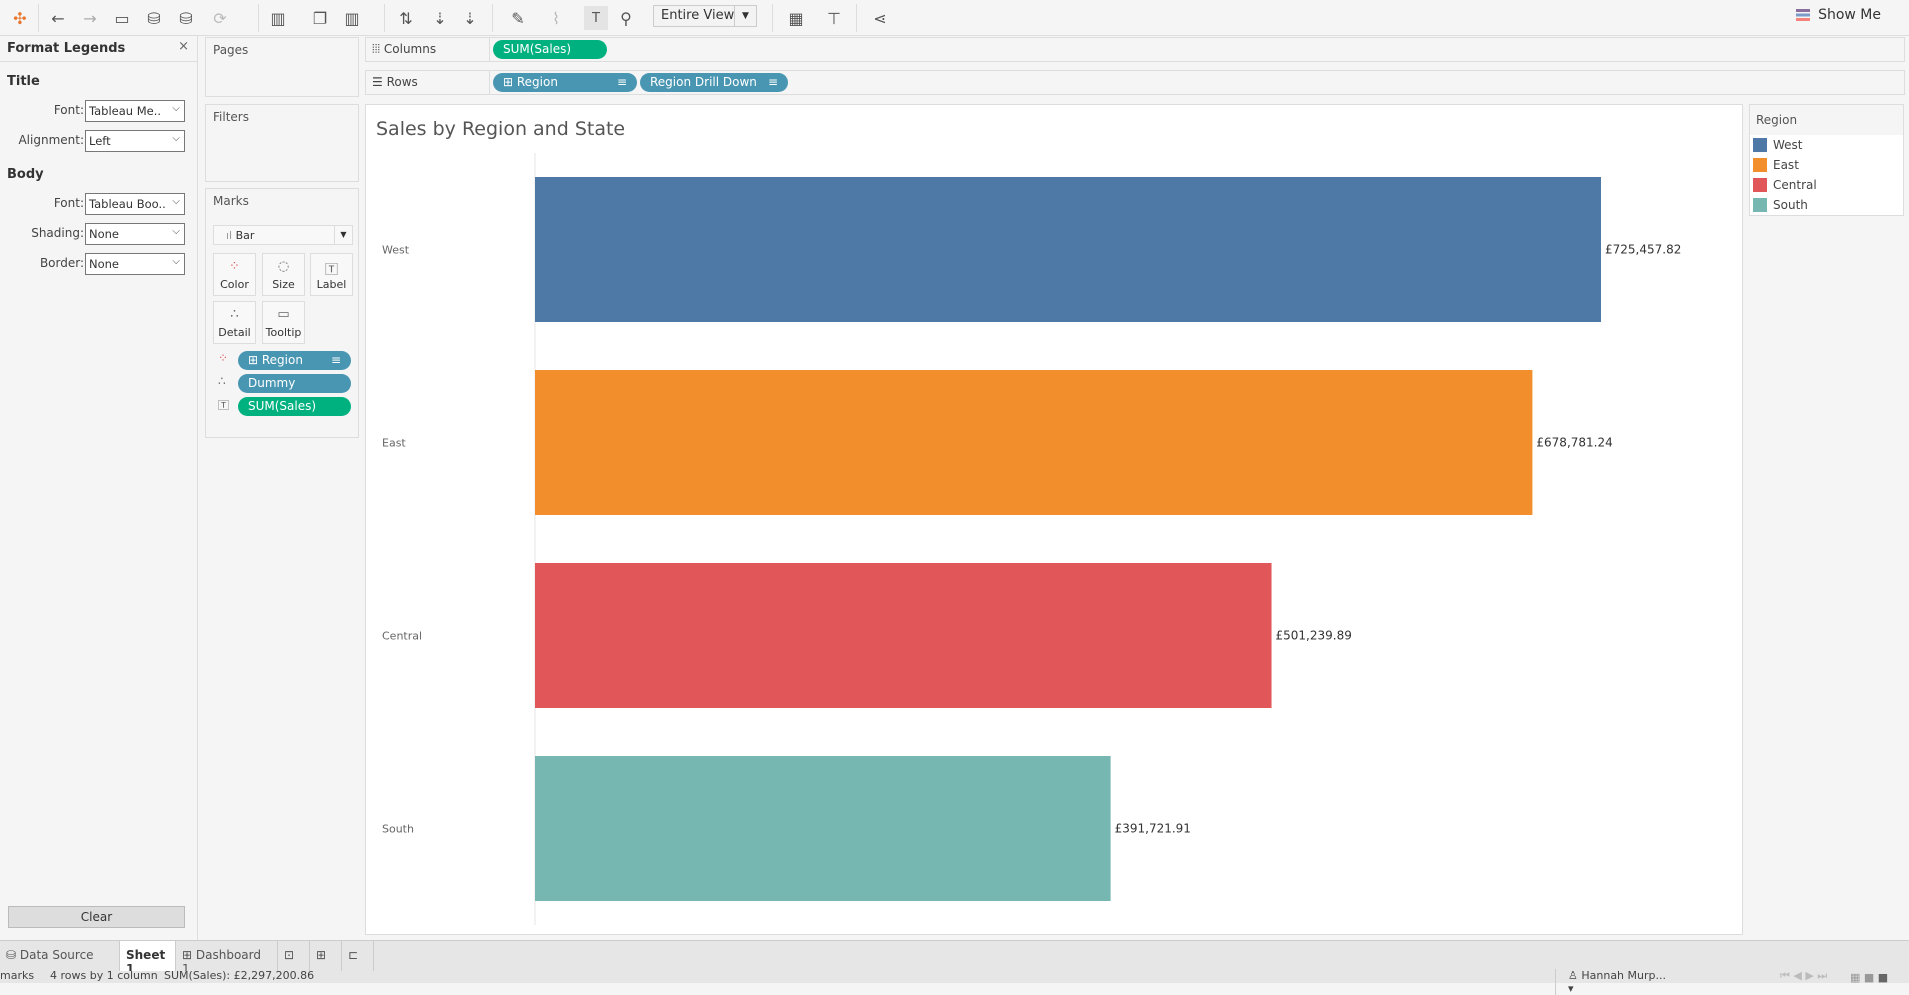 This screenshot has width=1909, height=995. Describe the element at coordinates (880, 18) in the screenshot. I see `share-icon: ⋖` at that location.